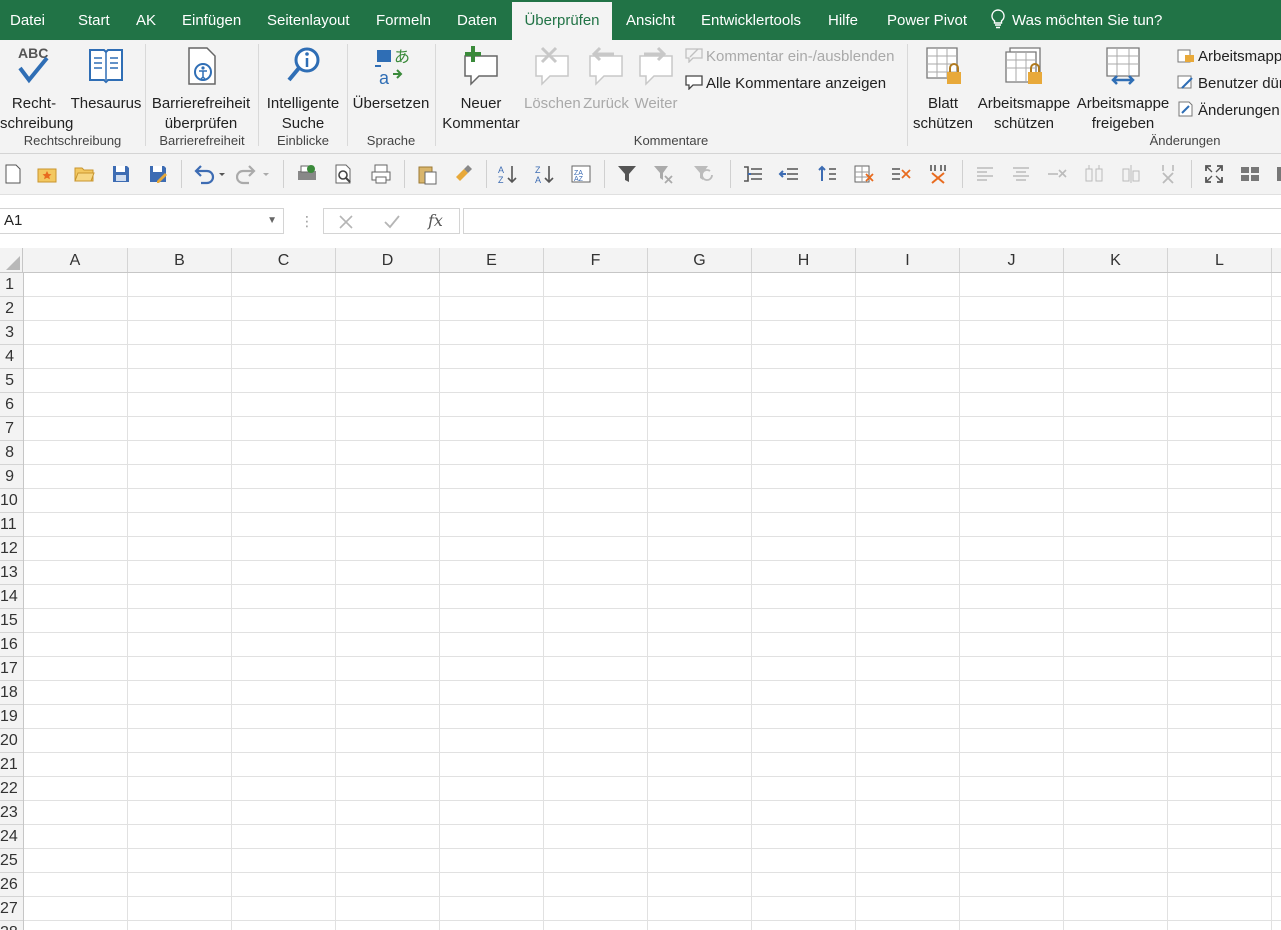 This screenshot has height=930, width=1281. Describe the element at coordinates (663, 174) in the screenshot. I see `clear-filter-icon` at that location.